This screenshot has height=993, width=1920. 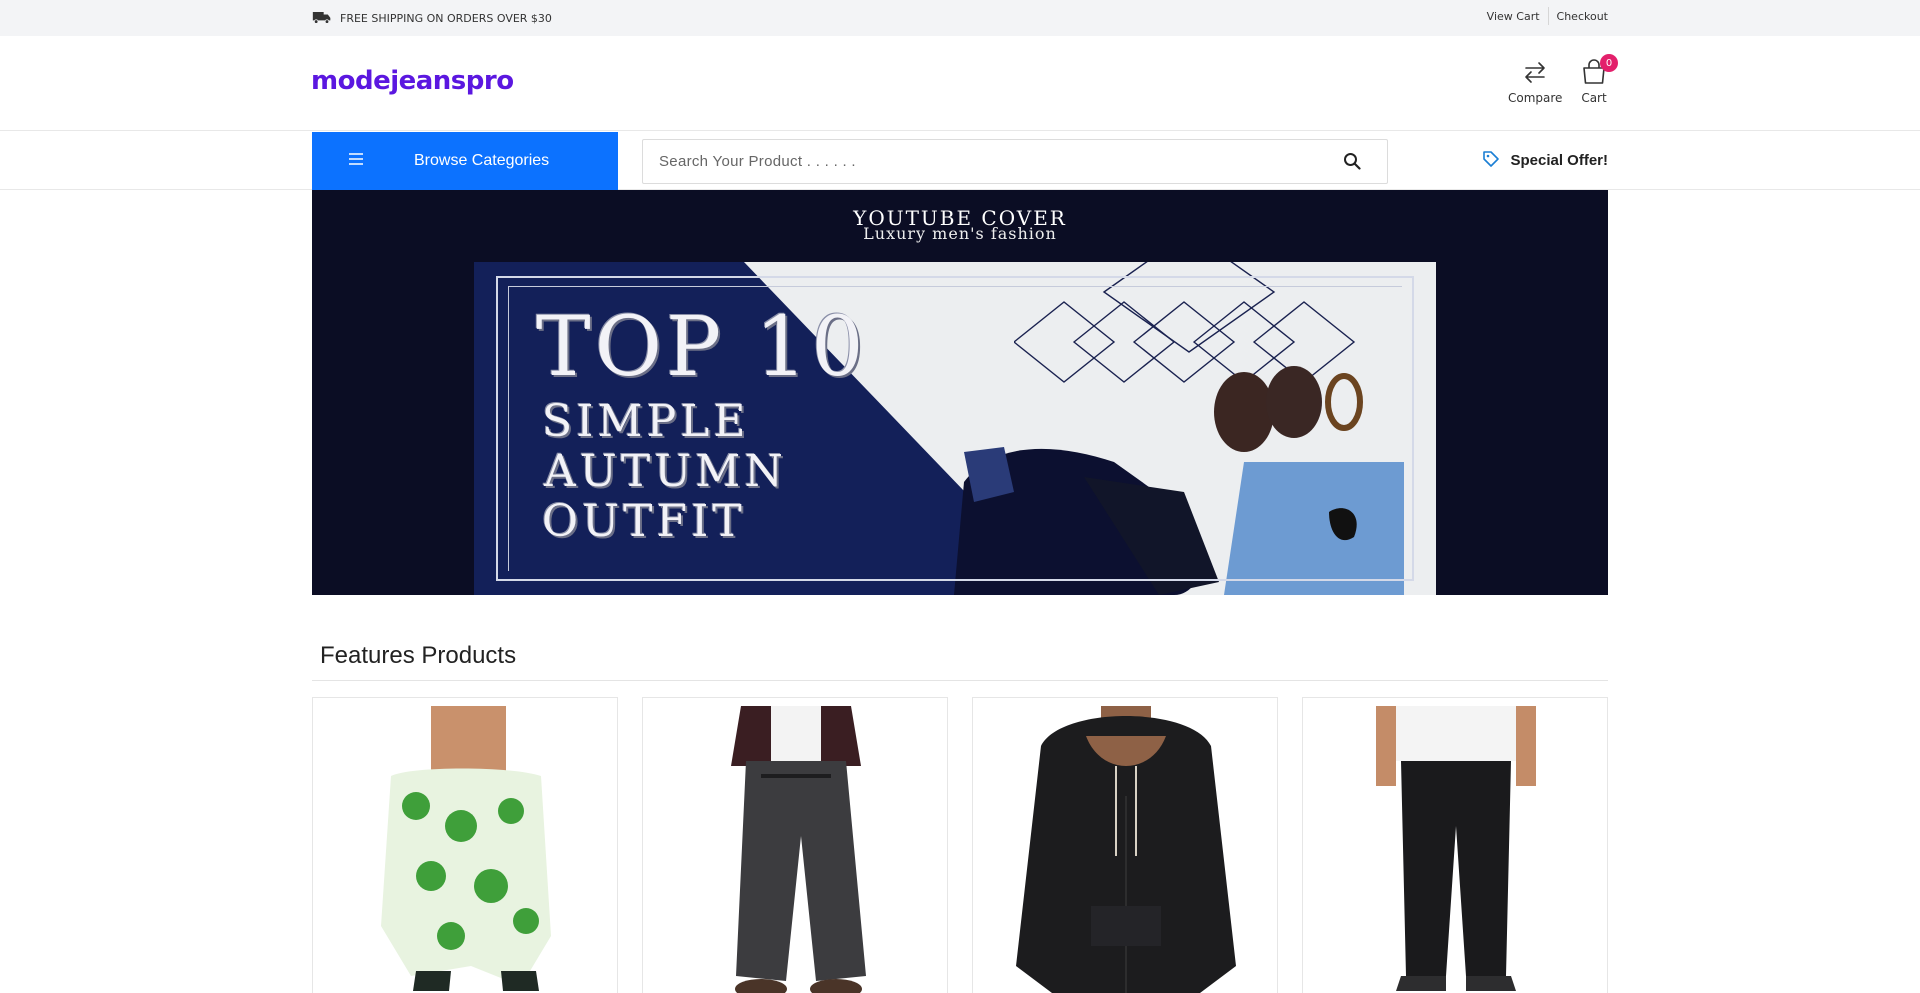 I want to click on special-offer-link: Special Offer!, so click(x=1545, y=160).